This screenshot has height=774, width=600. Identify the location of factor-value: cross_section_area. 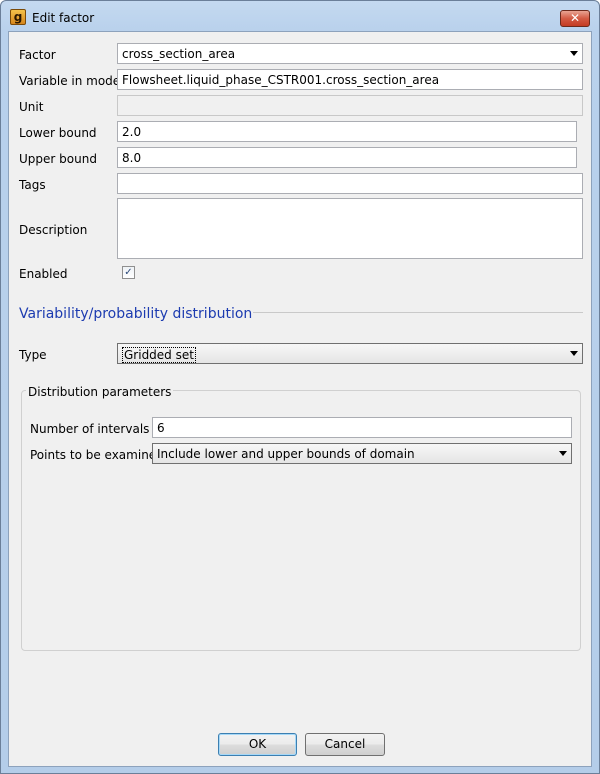
(179, 54).